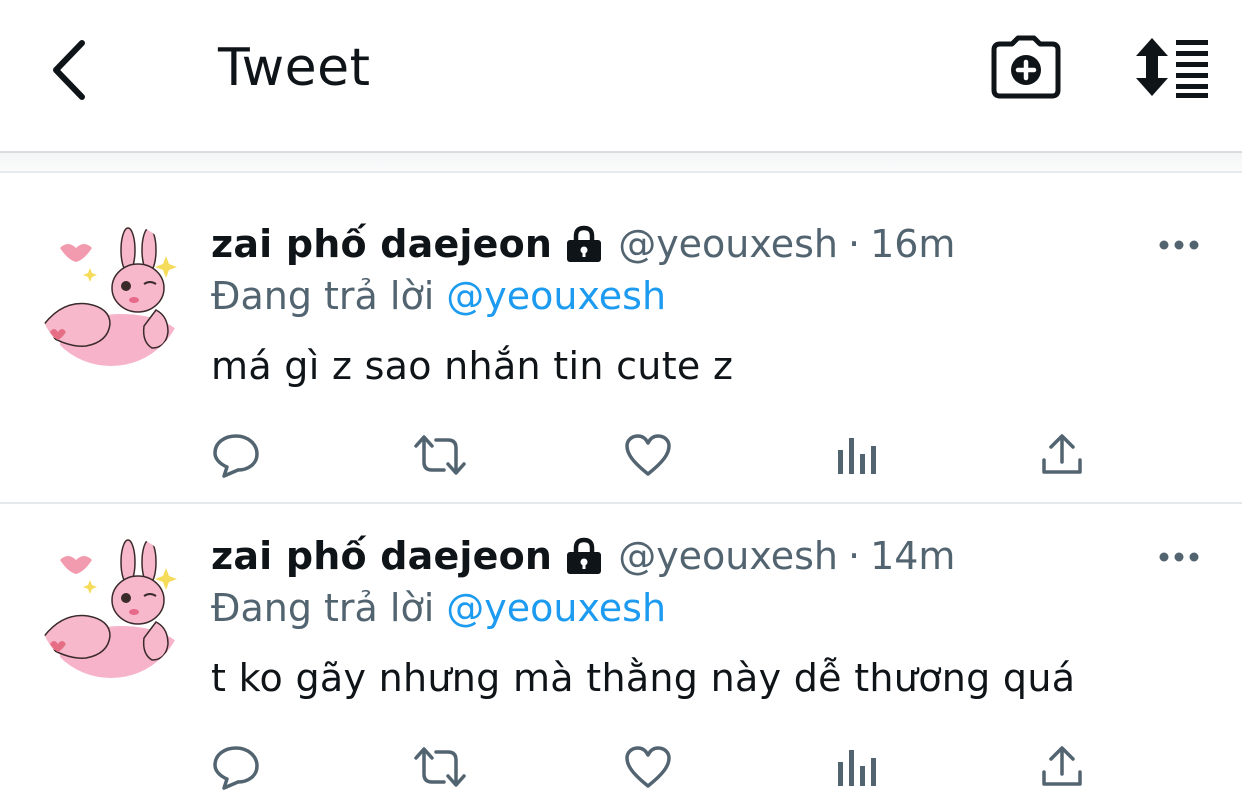  What do you see at coordinates (621, 163) in the screenshot?
I see `header-divider` at bounding box center [621, 163].